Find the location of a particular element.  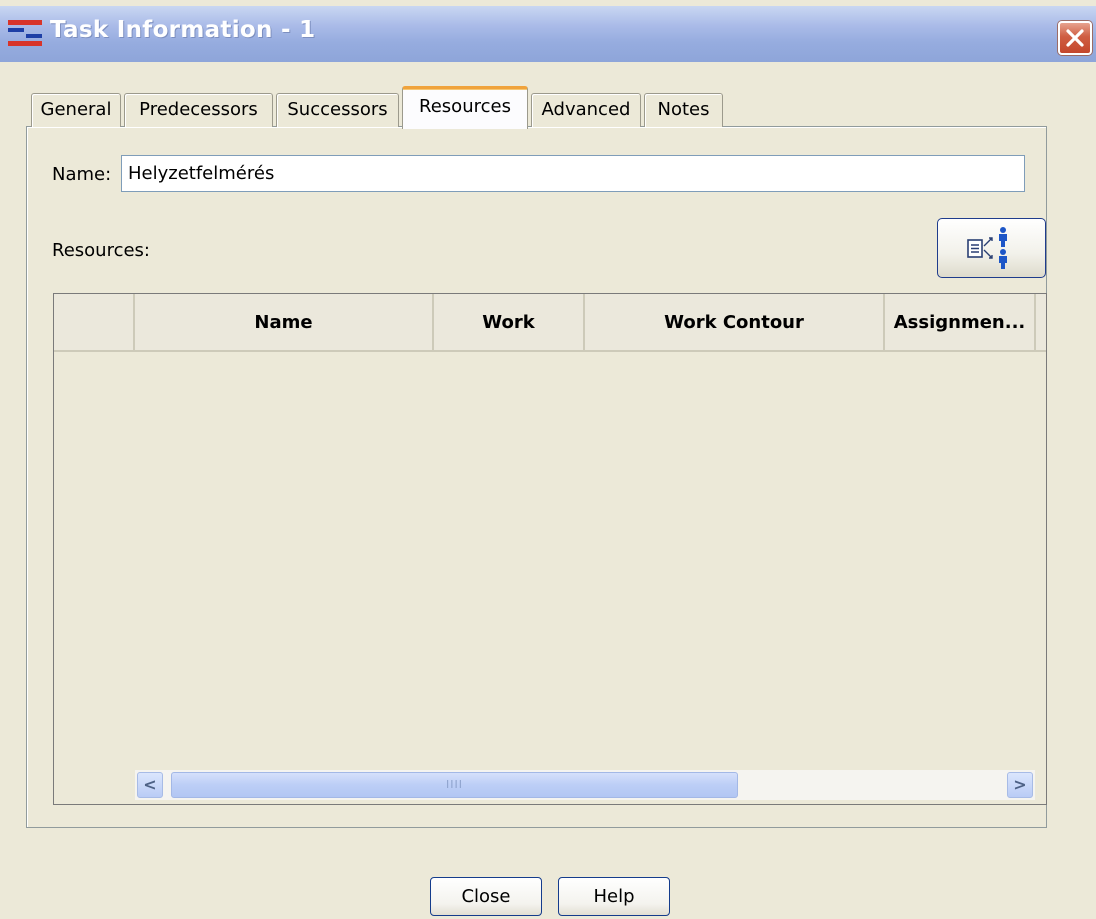

close-window-button is located at coordinates (1075, 38).